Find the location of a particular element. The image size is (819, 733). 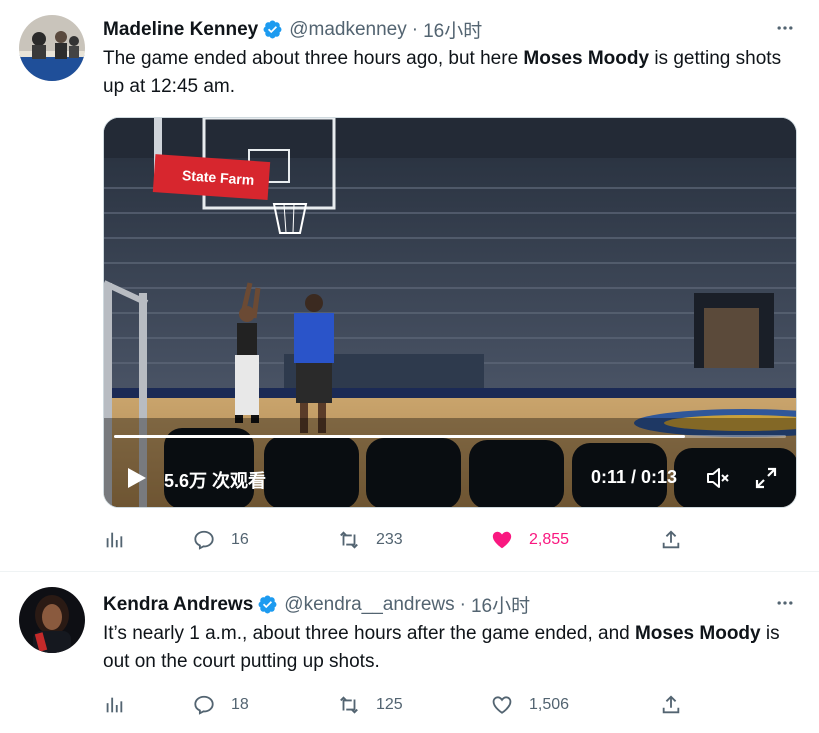

retweet-button: 125 is located at coordinates (370, 705).